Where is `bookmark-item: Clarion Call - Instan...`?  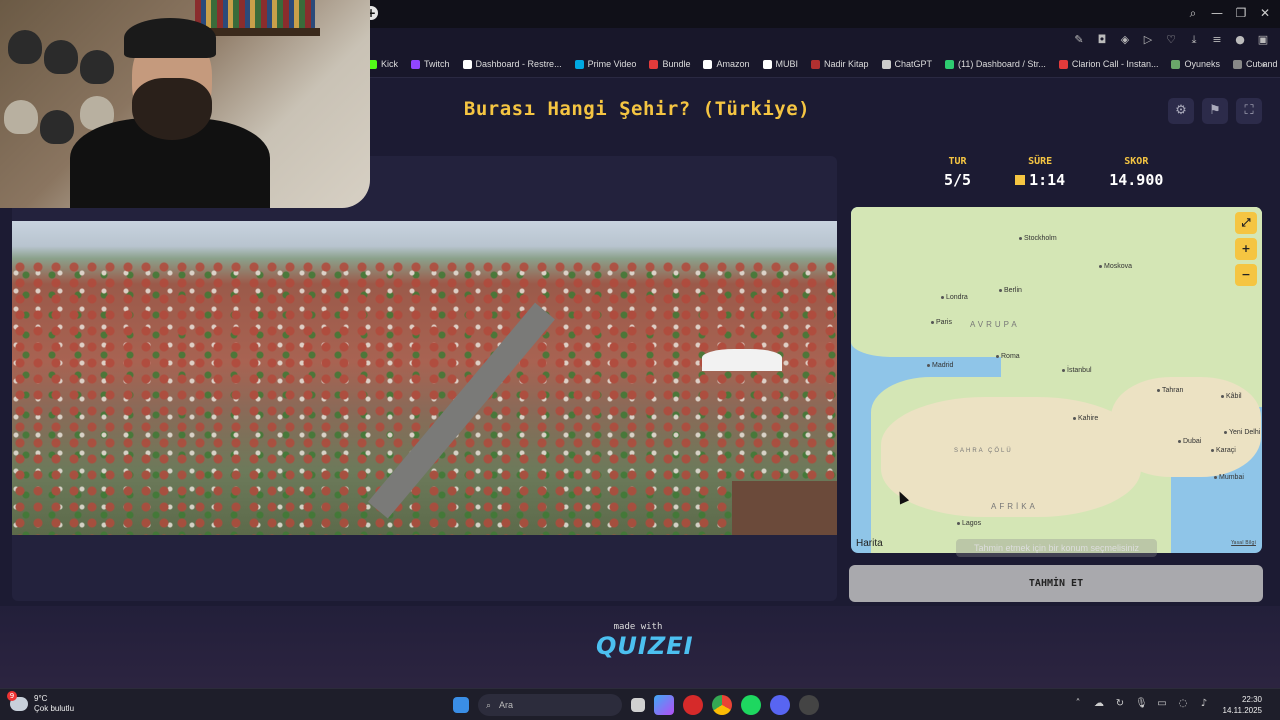
bookmark-item: Clarion Call - Instan... is located at coordinates (1108, 64).